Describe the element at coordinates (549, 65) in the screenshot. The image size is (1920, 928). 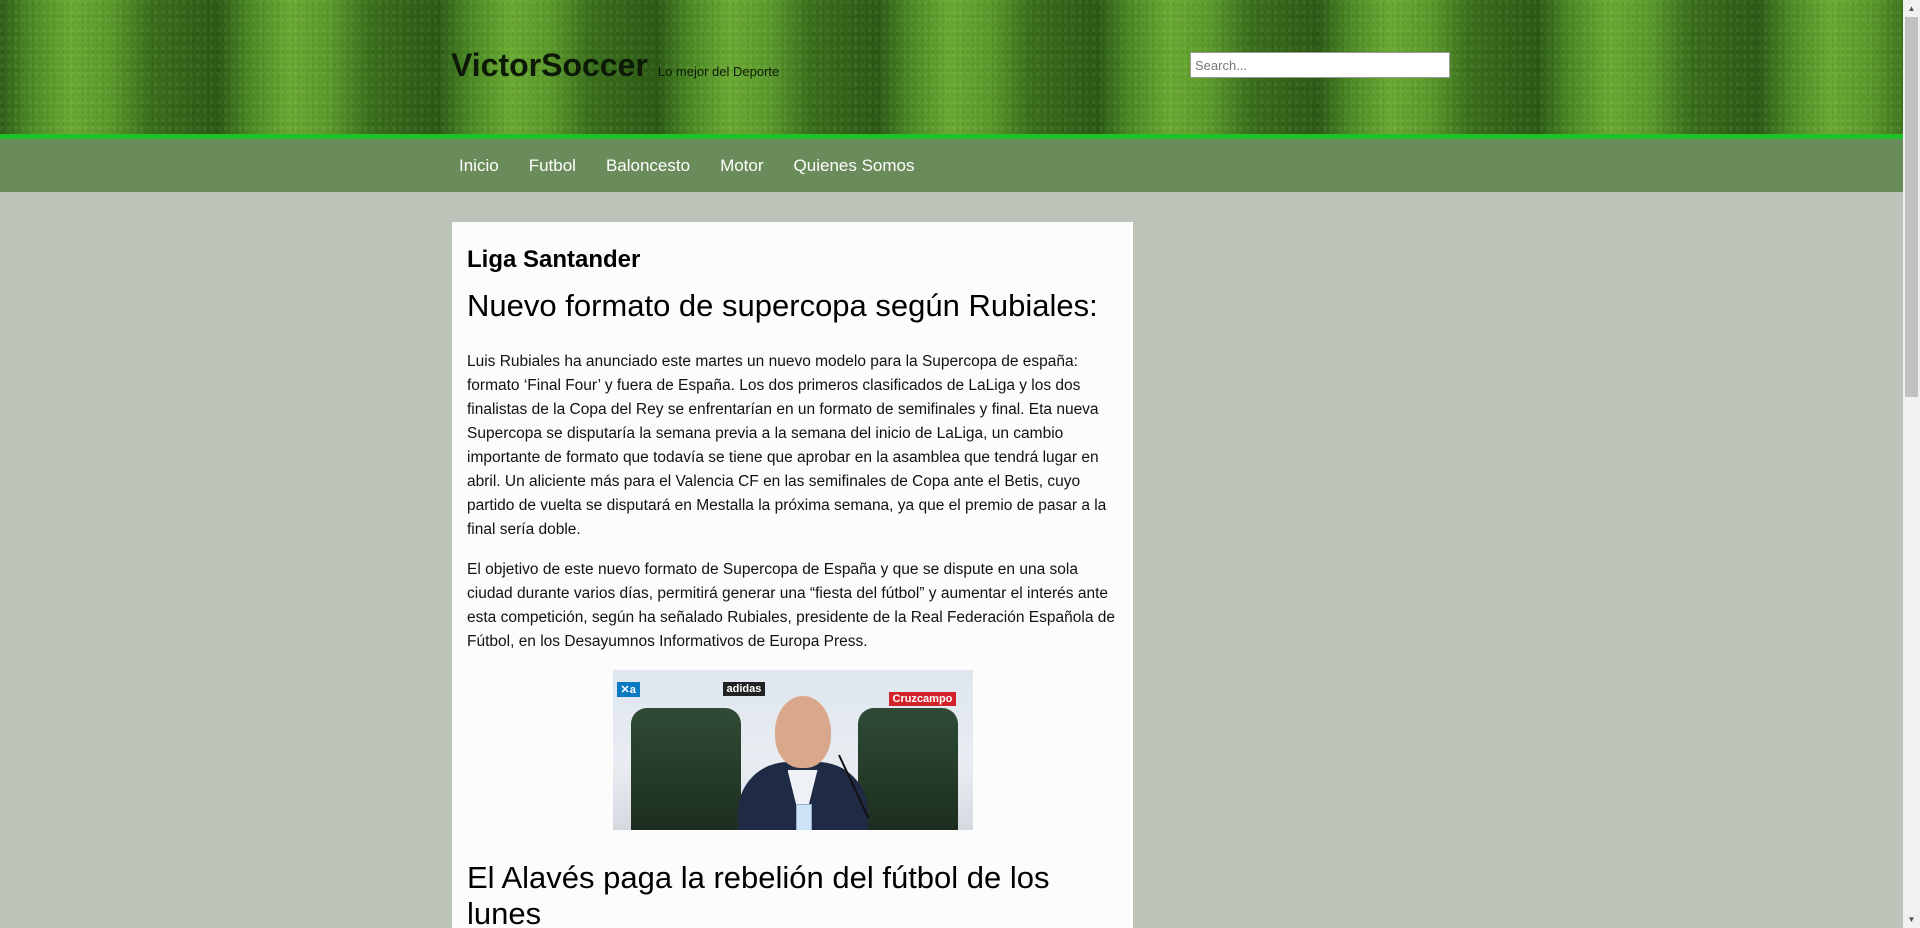
I see `site-title: VictorSoccer` at that location.